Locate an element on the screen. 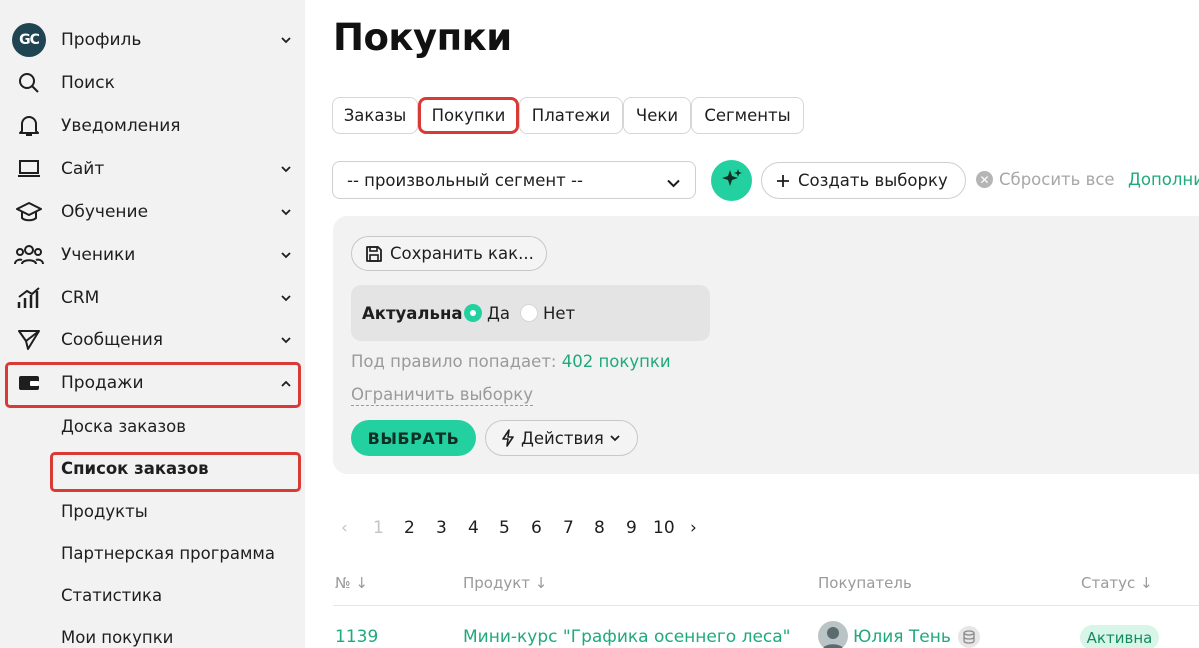 The image size is (1199, 648). users-icon is located at coordinates (29, 255).